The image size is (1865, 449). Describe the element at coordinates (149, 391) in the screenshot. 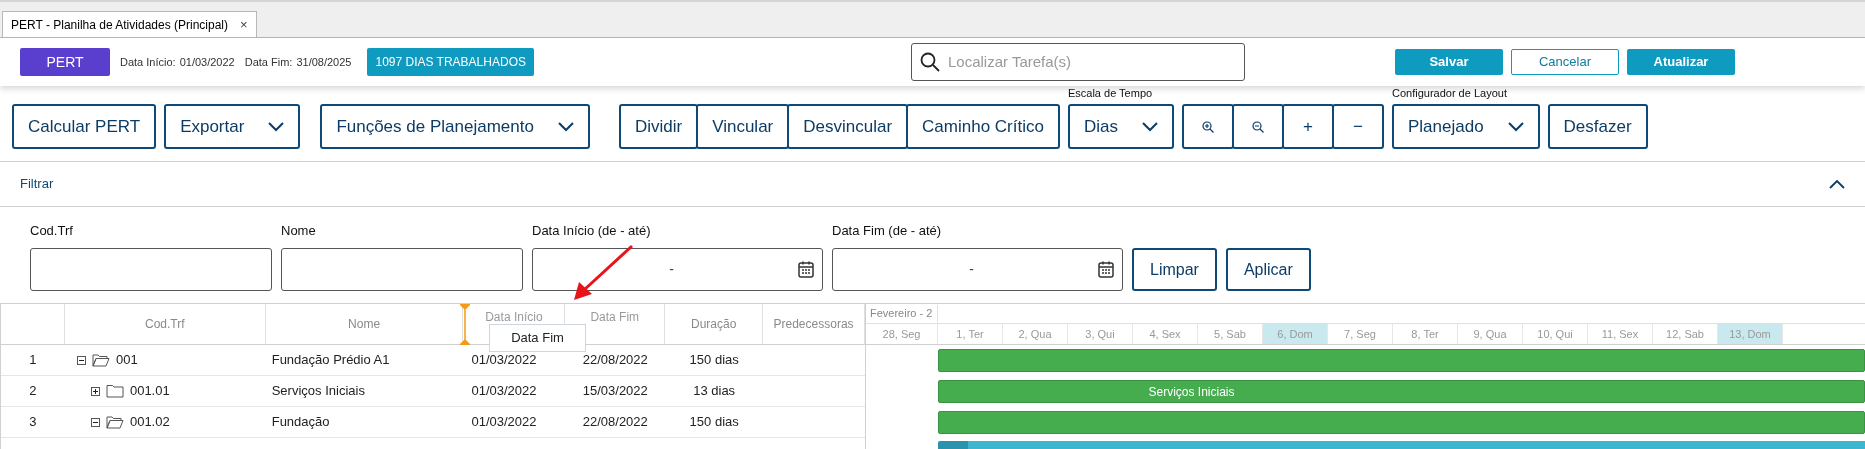

I see `task-code: 001.01` at that location.